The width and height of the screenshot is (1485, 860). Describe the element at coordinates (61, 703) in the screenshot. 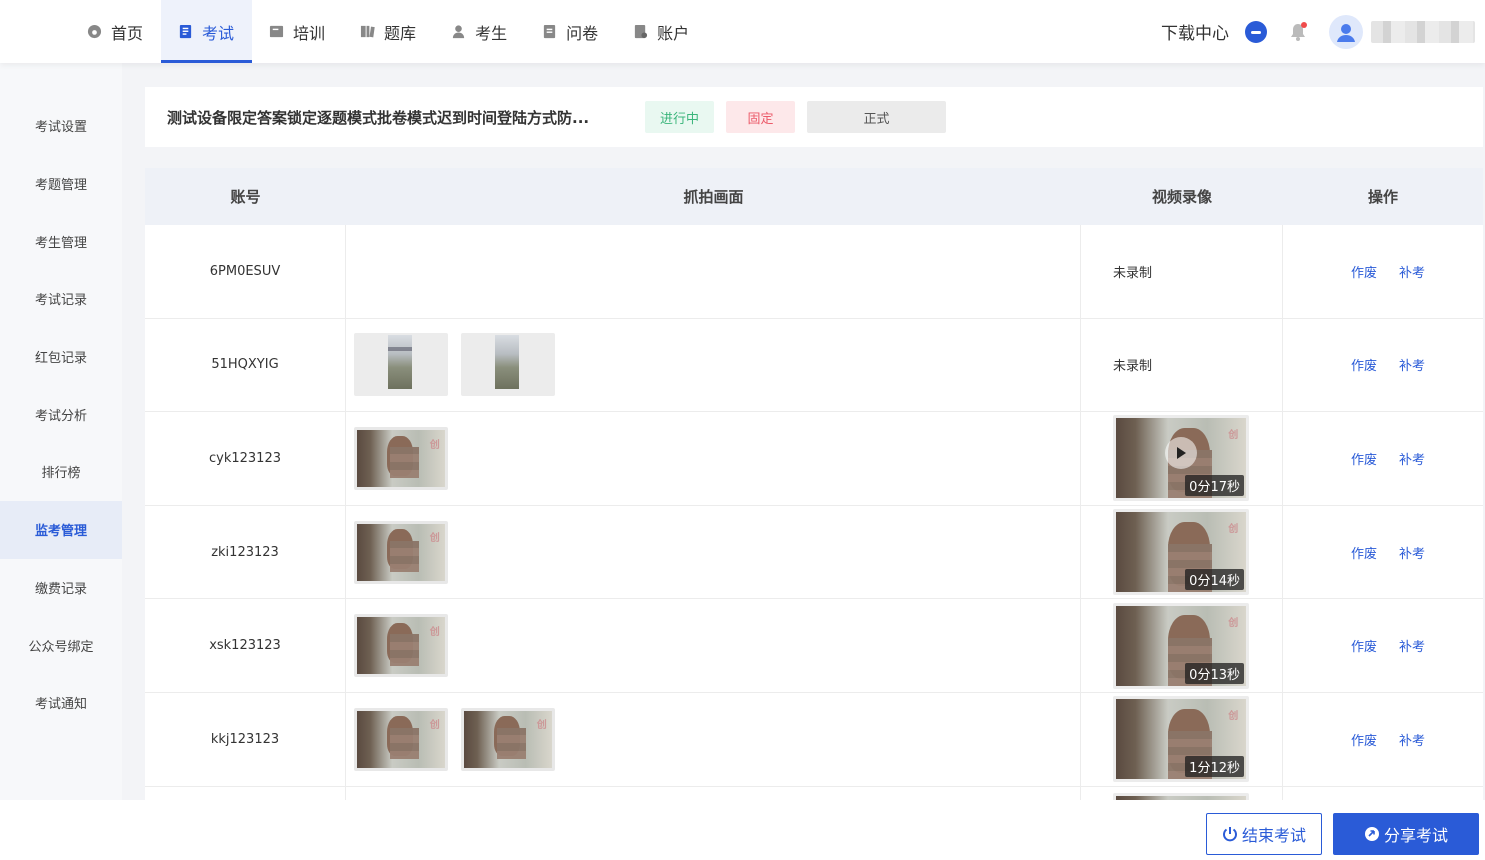

I see `sidebar-item-exam-notification: 考试通知` at that location.